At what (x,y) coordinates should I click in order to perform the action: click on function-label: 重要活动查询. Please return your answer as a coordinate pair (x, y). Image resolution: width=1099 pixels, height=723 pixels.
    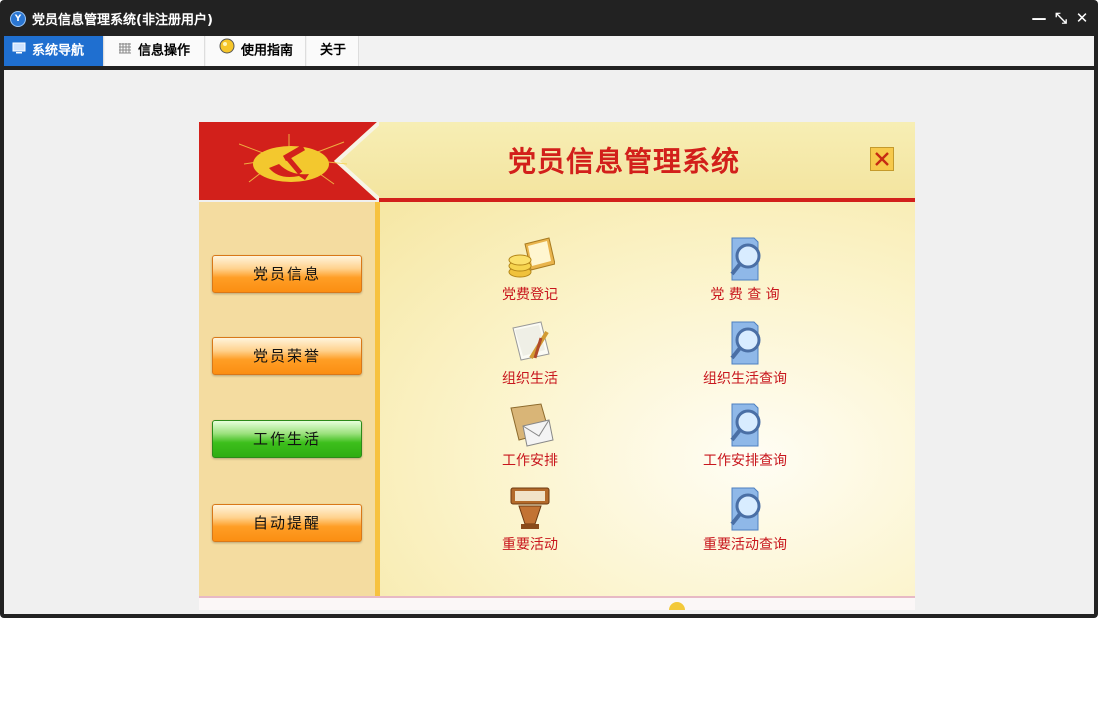
    Looking at the image, I should click on (745, 545).